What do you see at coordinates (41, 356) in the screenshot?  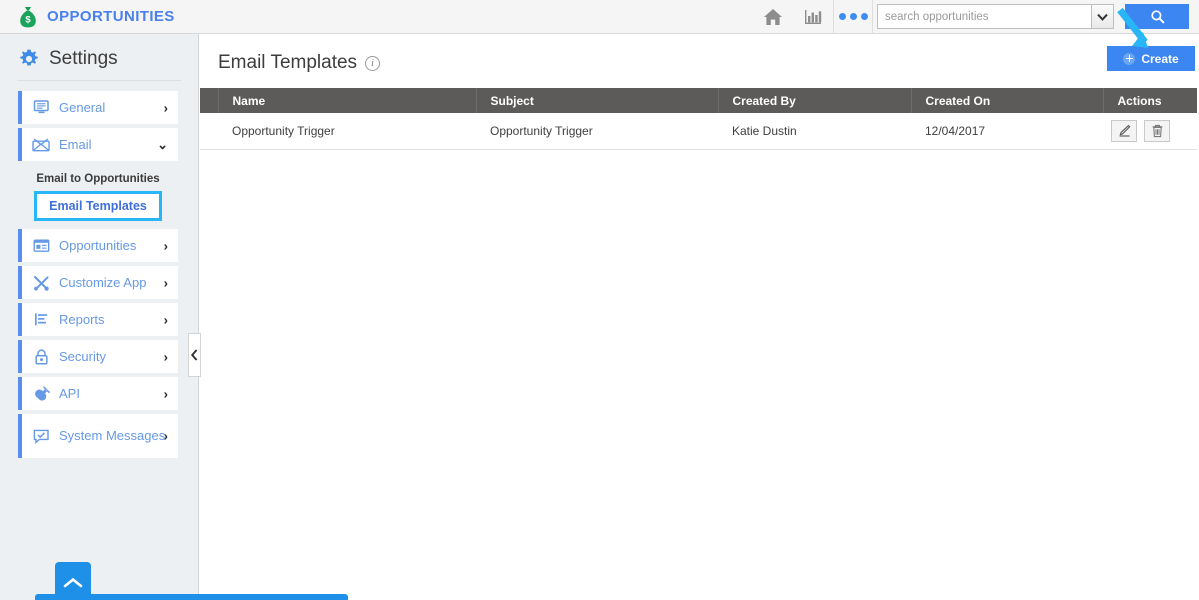 I see `lock-icon` at bounding box center [41, 356].